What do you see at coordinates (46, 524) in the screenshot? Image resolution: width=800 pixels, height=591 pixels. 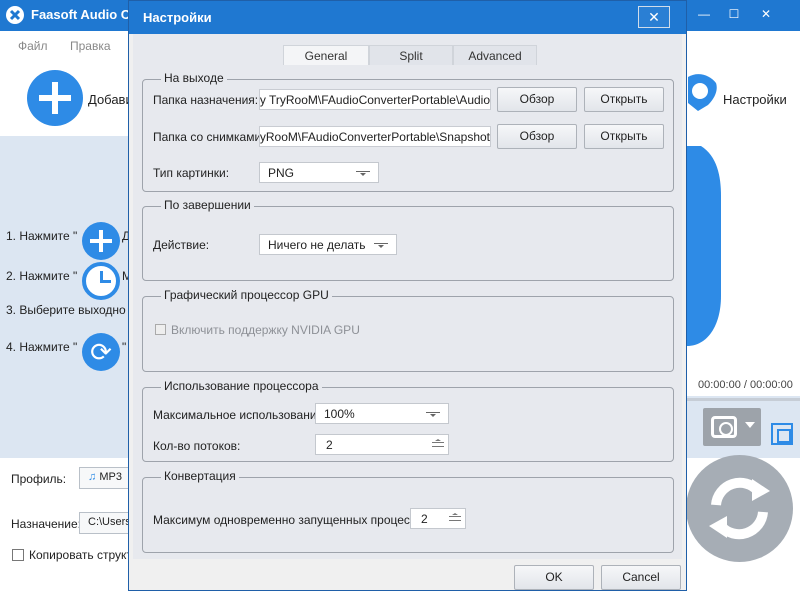 I see `destination-label: Назначение:` at bounding box center [46, 524].